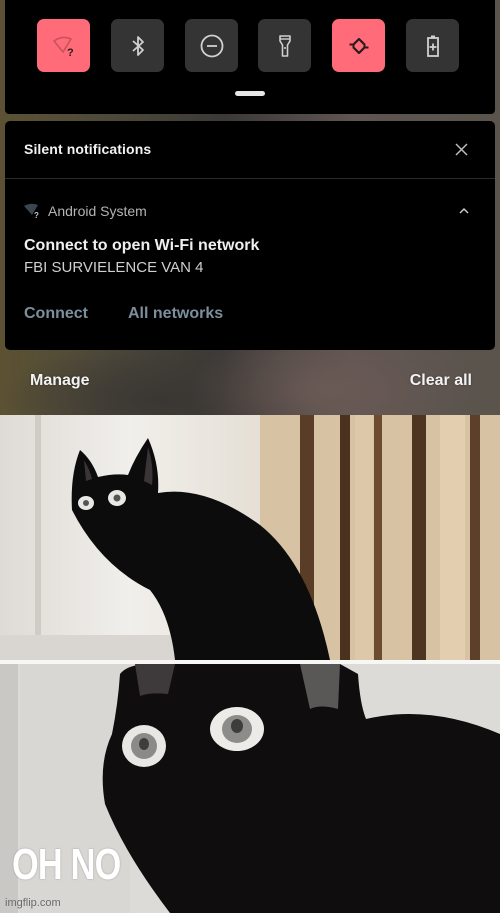 This screenshot has width=500, height=913. I want to click on tile-do-not-disturb, so click(211, 45).